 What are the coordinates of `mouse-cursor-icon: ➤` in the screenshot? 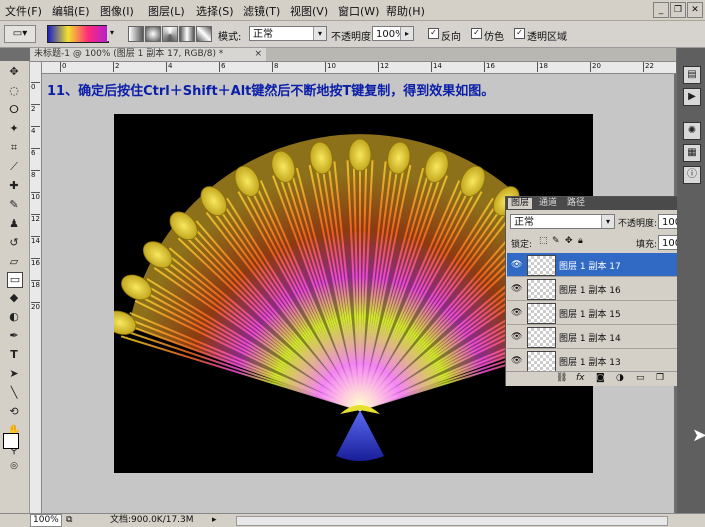 It's located at (698, 435).